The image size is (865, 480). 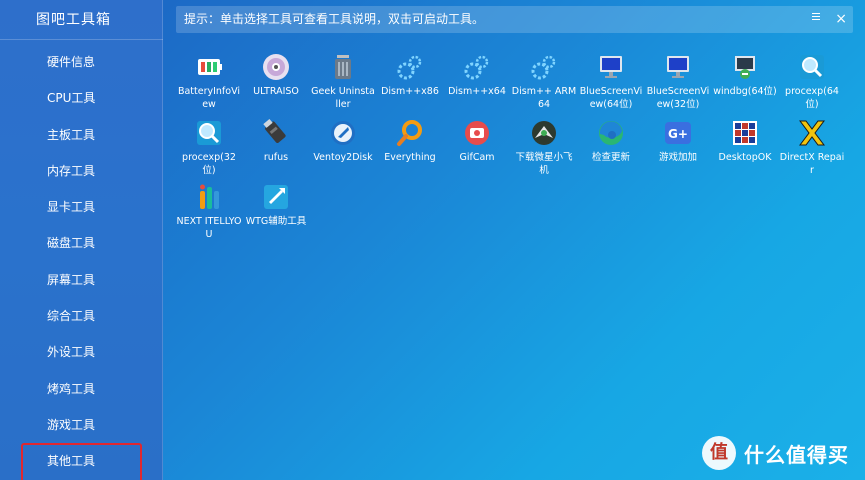 I want to click on game-plus-icon: G+, so click(x=678, y=133).